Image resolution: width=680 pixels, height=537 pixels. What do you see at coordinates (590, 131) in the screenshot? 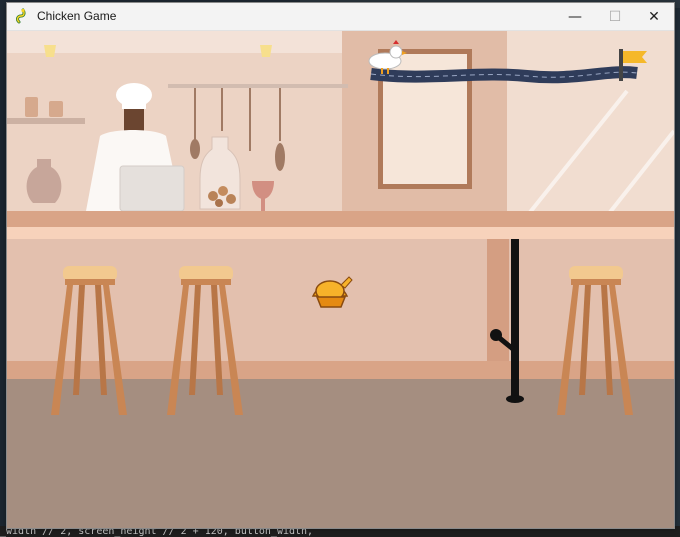
I see `window-pane` at bounding box center [590, 131].